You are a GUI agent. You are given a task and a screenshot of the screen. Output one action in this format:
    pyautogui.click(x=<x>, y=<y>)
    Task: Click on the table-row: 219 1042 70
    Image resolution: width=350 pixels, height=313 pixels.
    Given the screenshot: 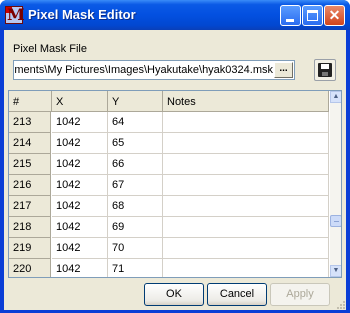 What is the action you would take?
    pyautogui.click(x=169, y=248)
    